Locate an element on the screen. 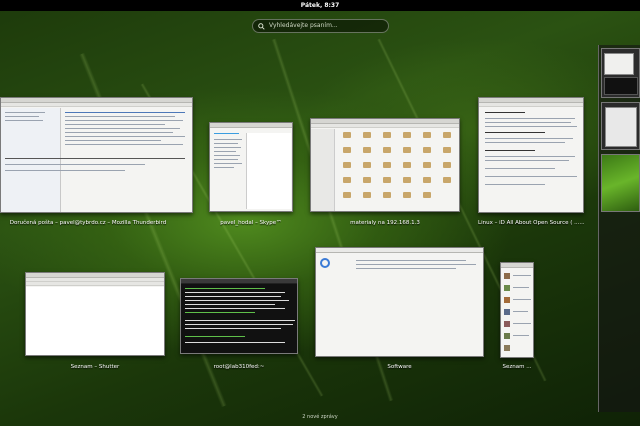  notification-message: 2 nové zprávy is located at coordinates (320, 417).